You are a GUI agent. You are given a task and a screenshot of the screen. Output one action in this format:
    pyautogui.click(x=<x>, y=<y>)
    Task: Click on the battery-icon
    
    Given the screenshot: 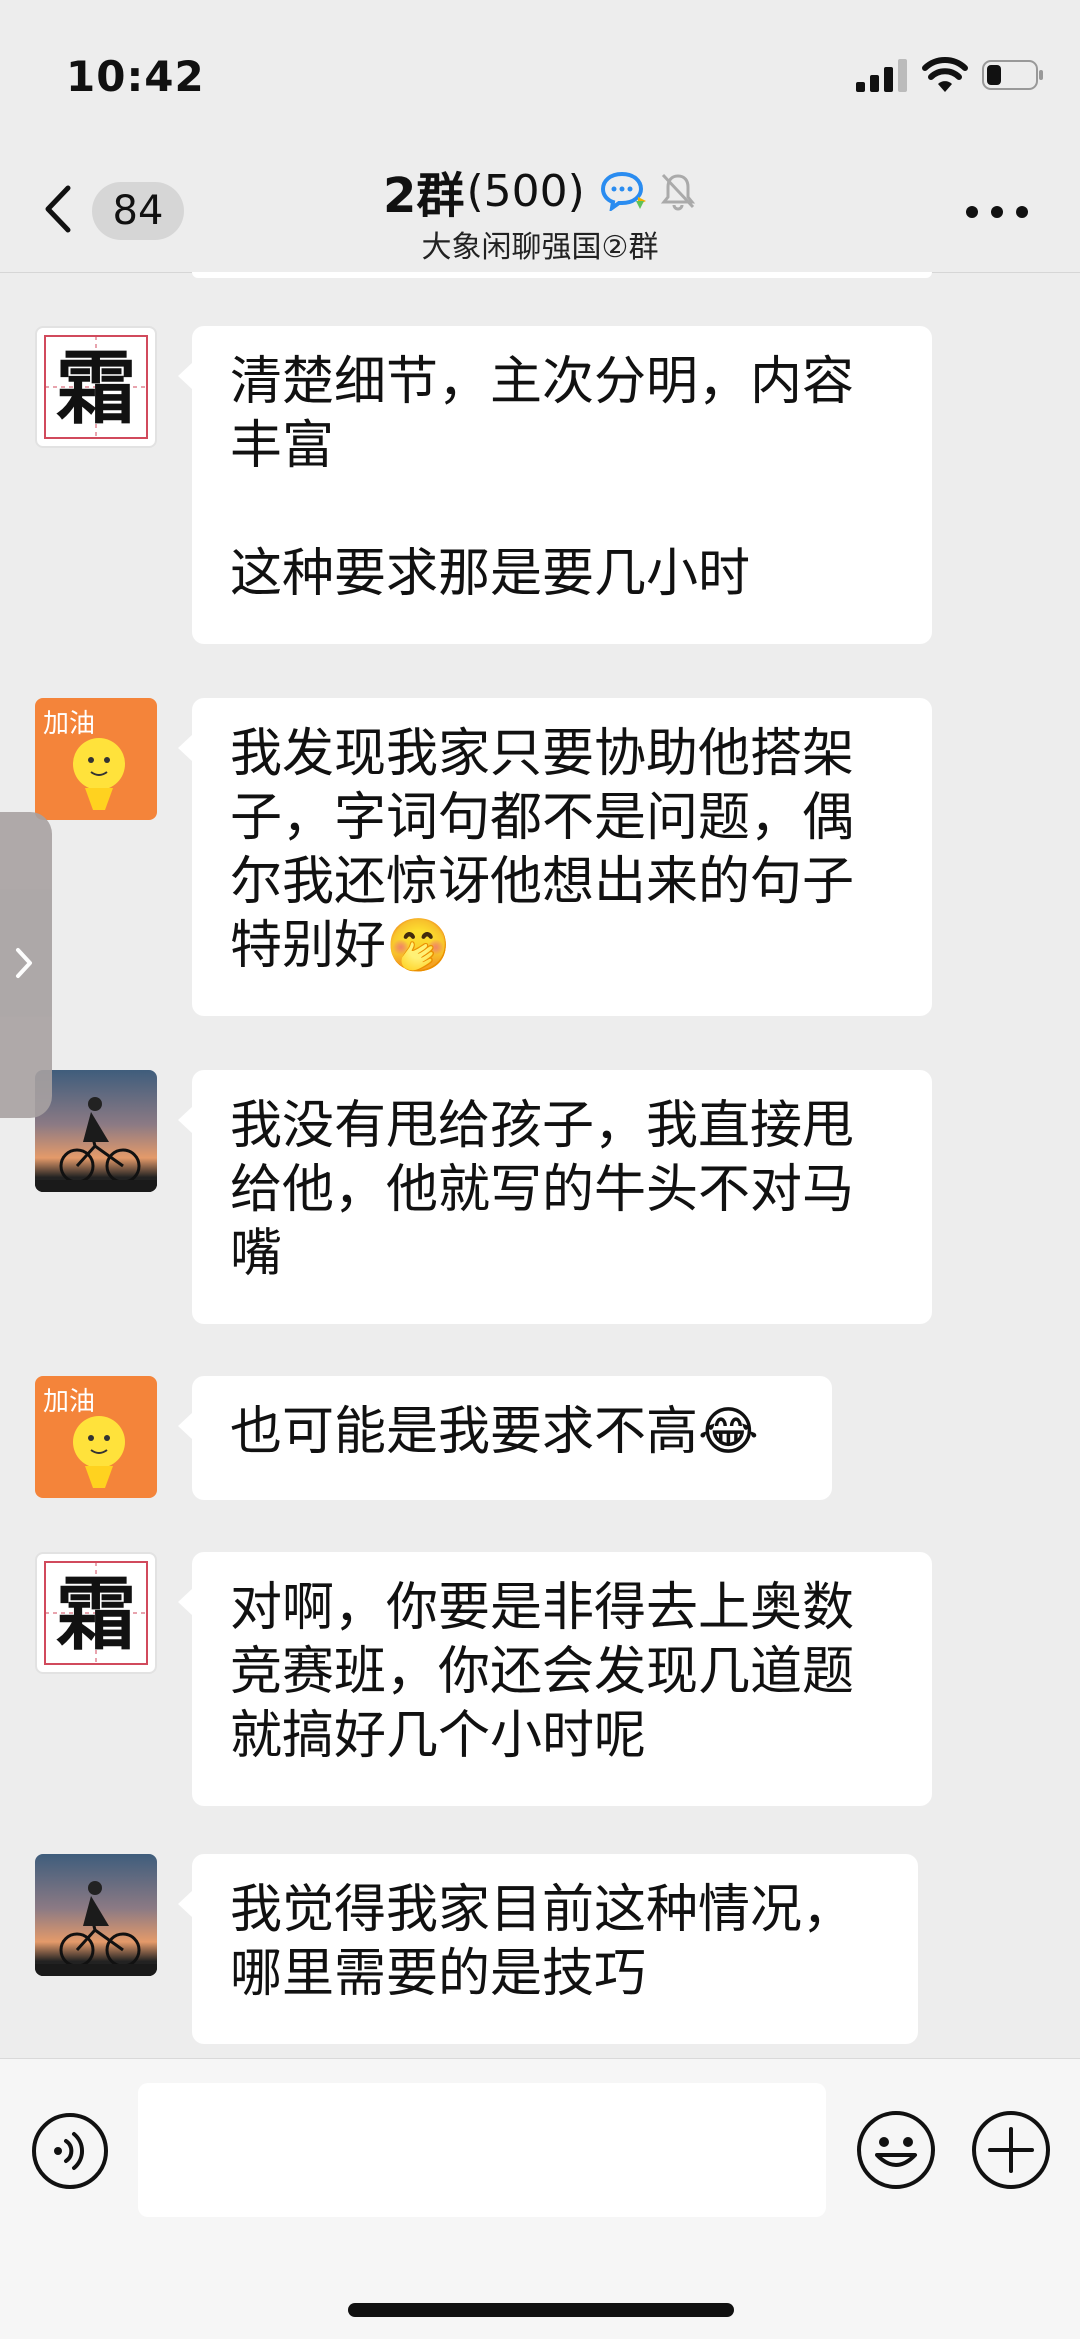 What is the action you would take?
    pyautogui.click(x=1012, y=75)
    